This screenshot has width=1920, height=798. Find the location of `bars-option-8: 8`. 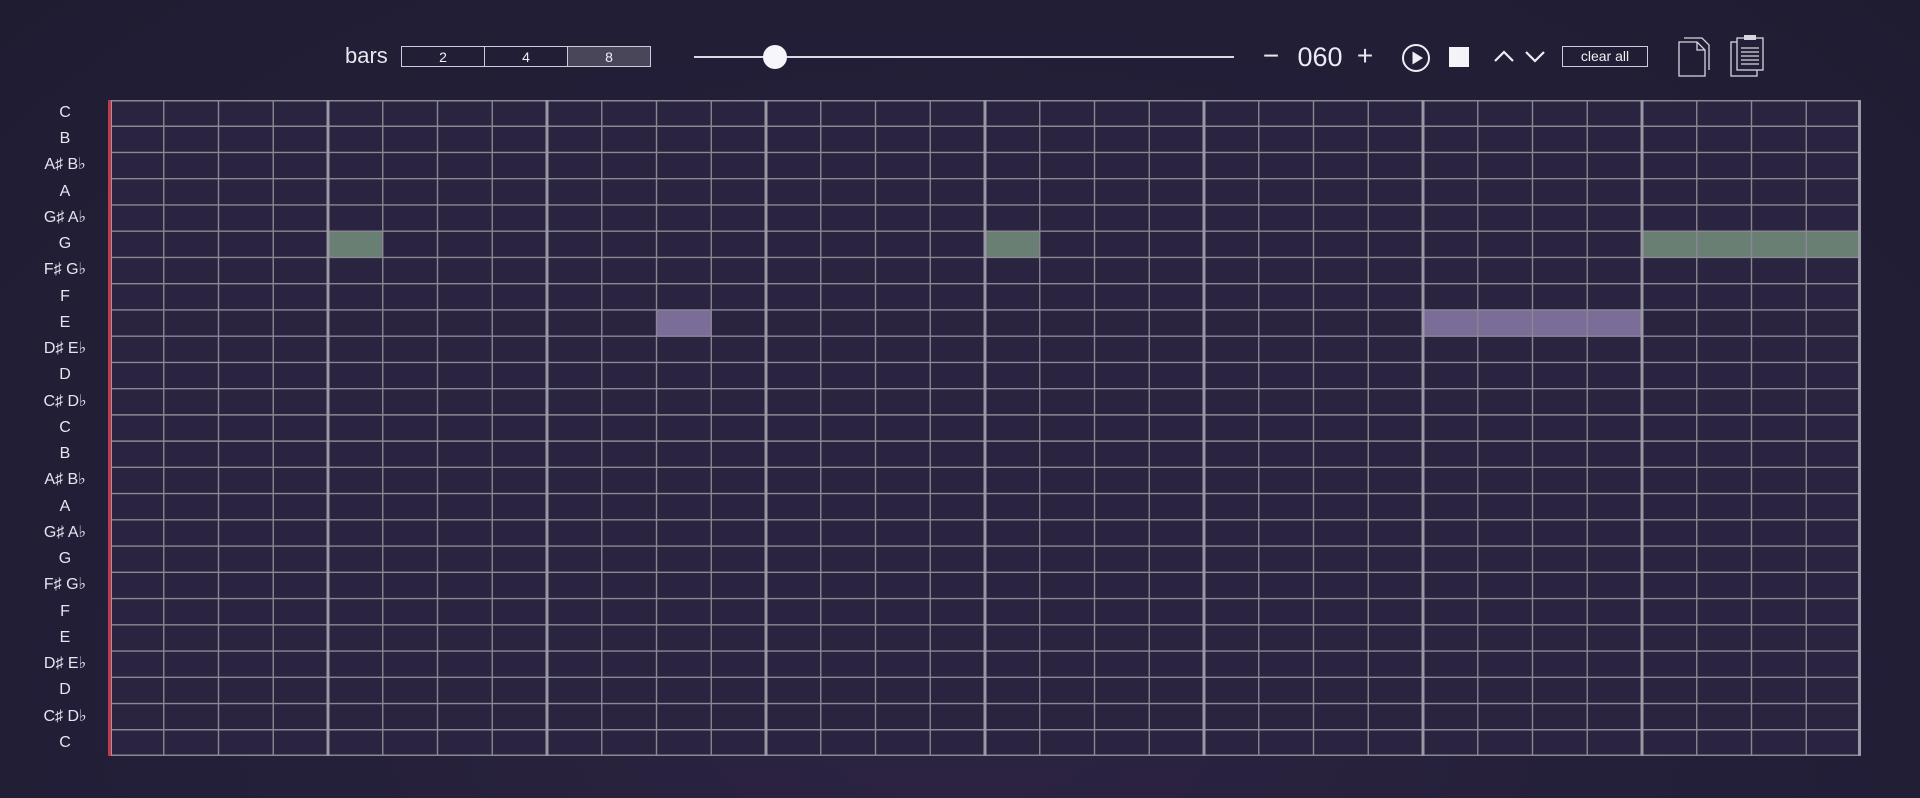

bars-option-8: 8 is located at coordinates (608, 56).